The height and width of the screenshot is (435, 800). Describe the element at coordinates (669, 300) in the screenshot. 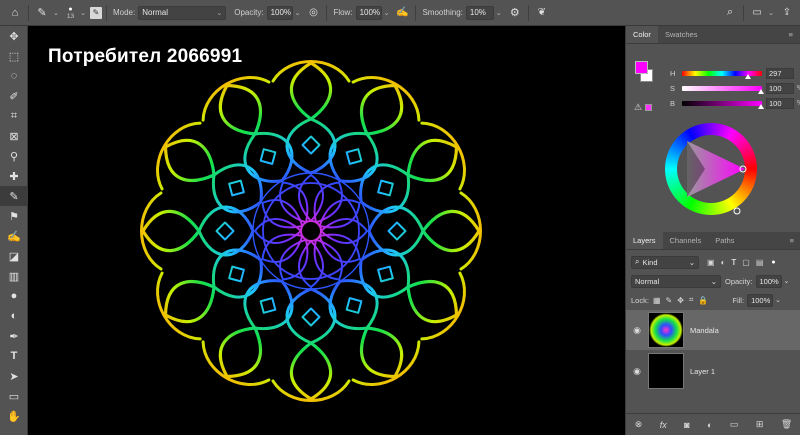

I see `lock-image-icon: ✎` at that location.